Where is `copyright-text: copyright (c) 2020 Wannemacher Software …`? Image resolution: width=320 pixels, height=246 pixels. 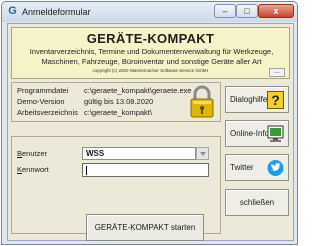 copyright-text: copyright (c) 2020 Wannemacher Software … is located at coordinates (150, 70).